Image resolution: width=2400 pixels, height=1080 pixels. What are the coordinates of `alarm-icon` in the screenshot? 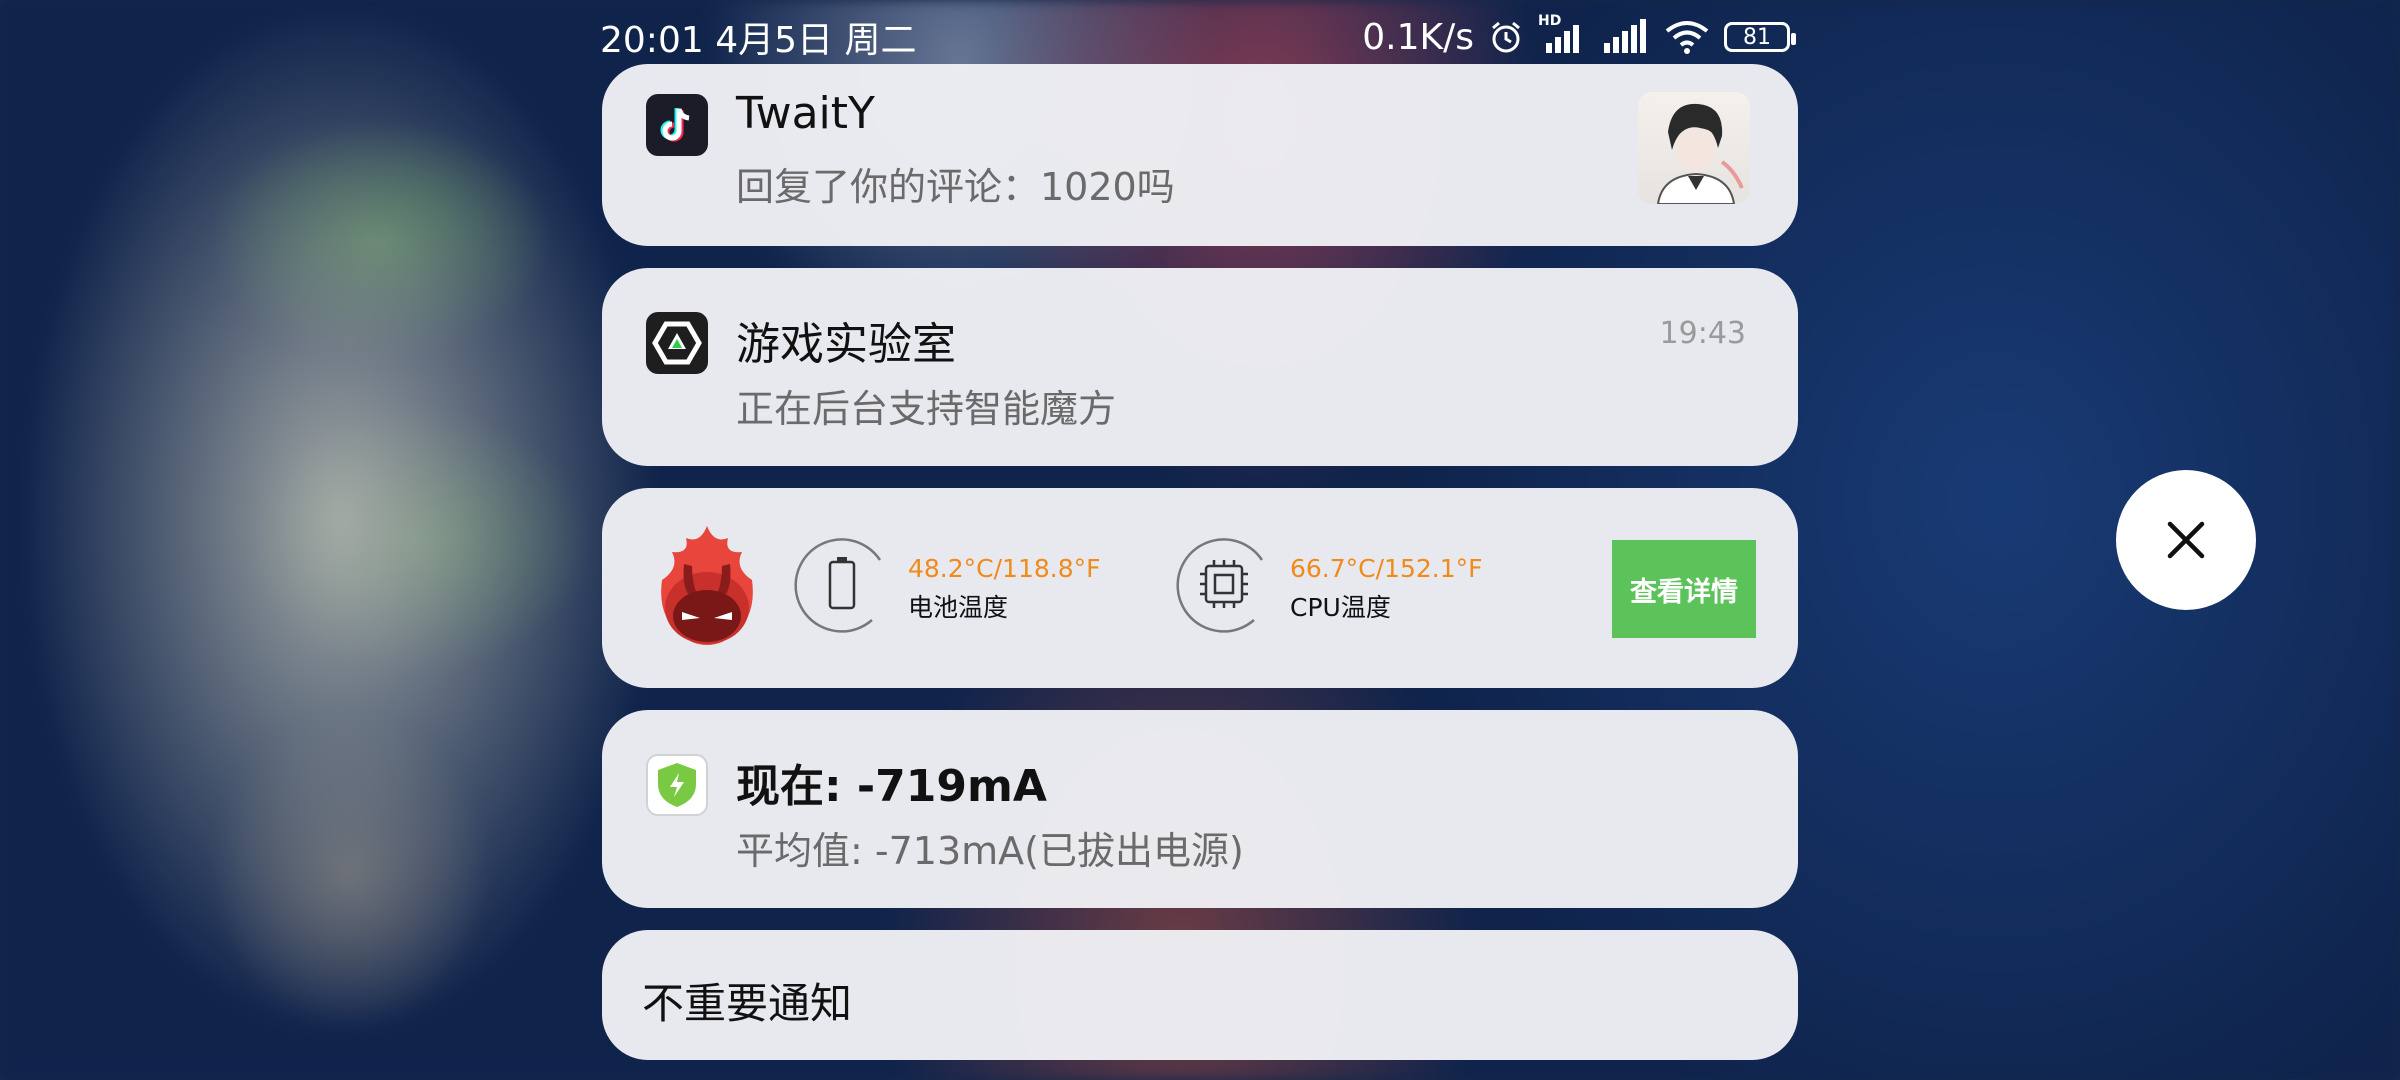 It's located at (1506, 37).